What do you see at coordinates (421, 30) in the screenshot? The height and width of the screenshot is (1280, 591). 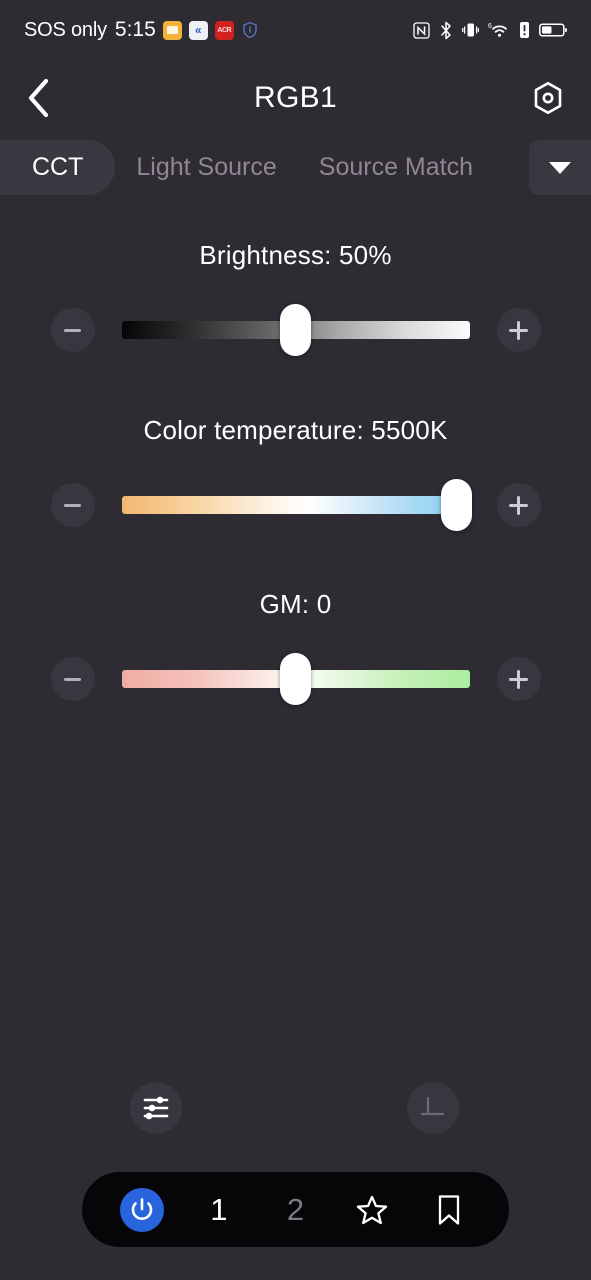 I see `nfc-icon` at bounding box center [421, 30].